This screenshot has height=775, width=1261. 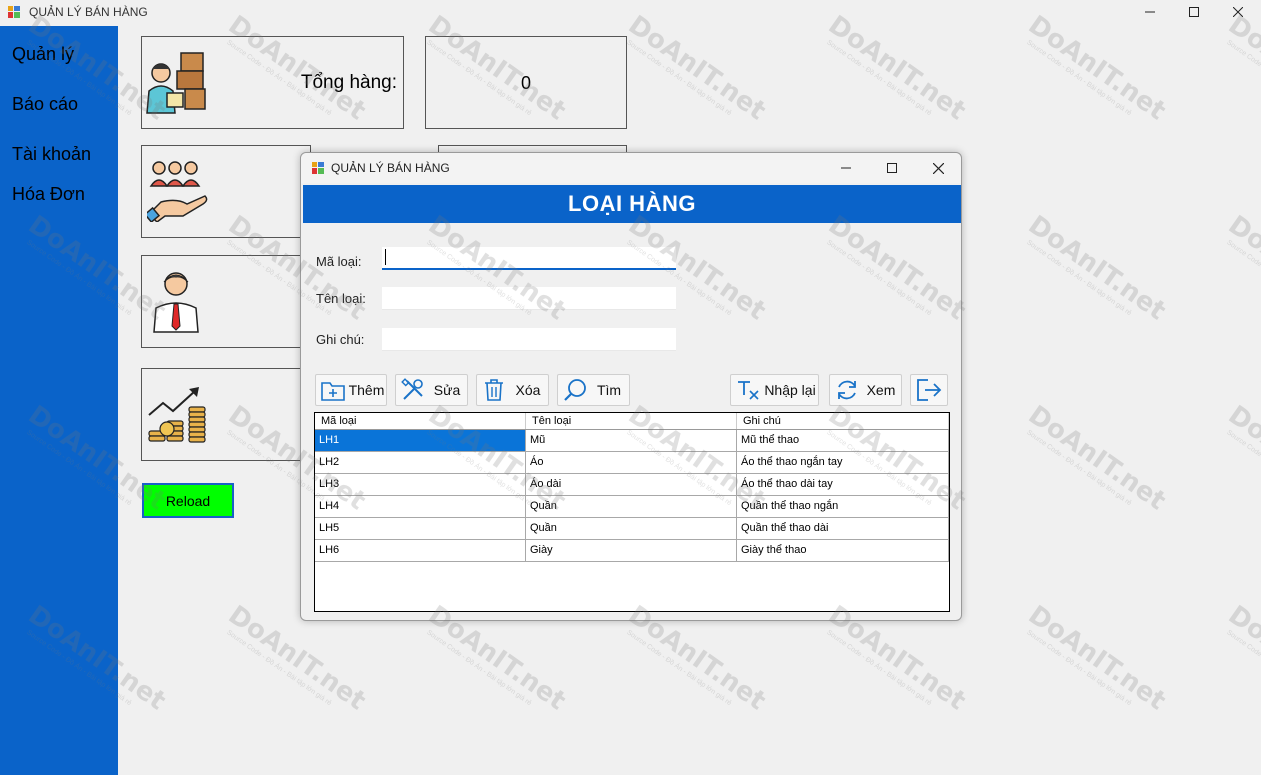 I want to click on exit-icon, so click(x=929, y=390).